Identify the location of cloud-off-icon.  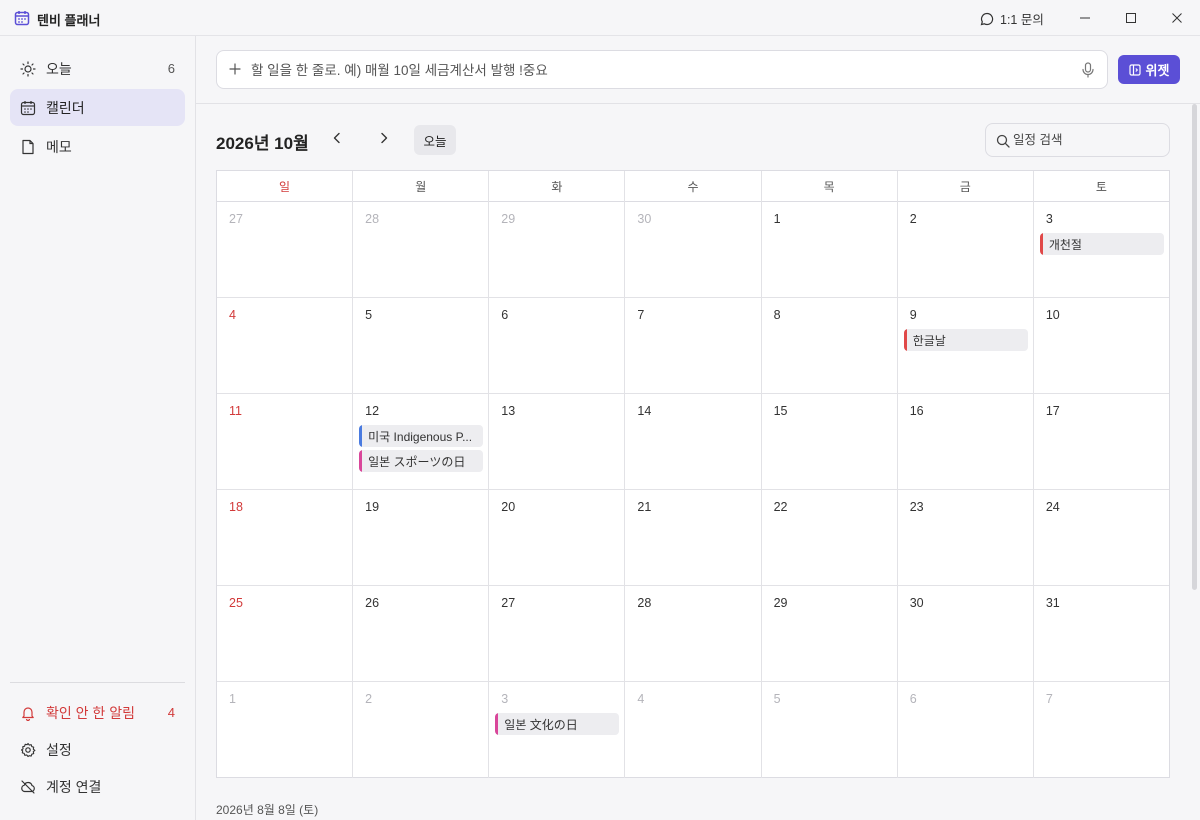
(28, 787).